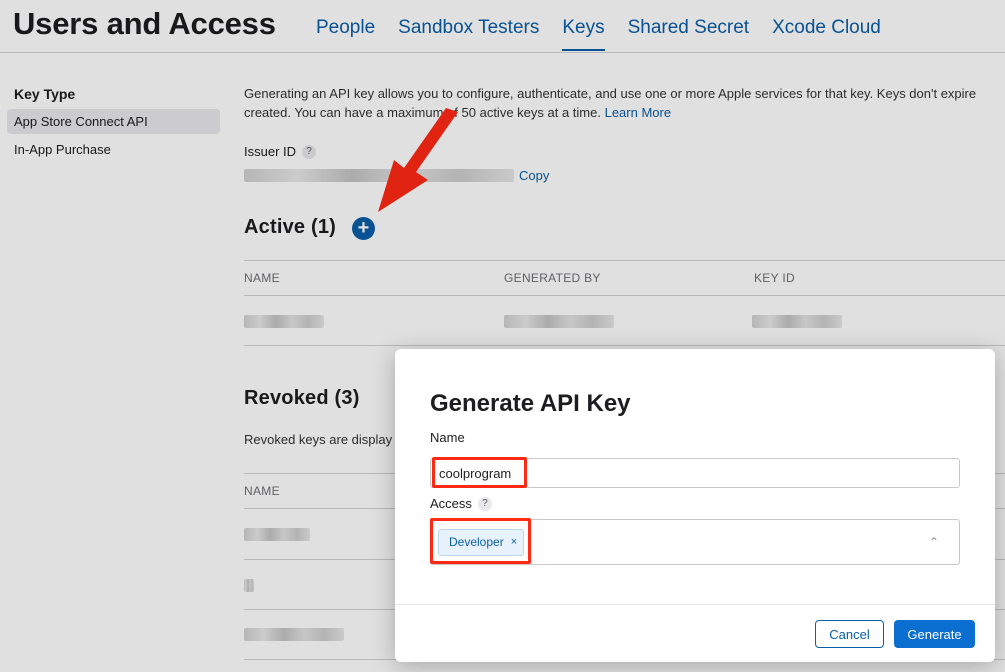  What do you see at coordinates (447, 437) in the screenshot?
I see `name-label: Name` at bounding box center [447, 437].